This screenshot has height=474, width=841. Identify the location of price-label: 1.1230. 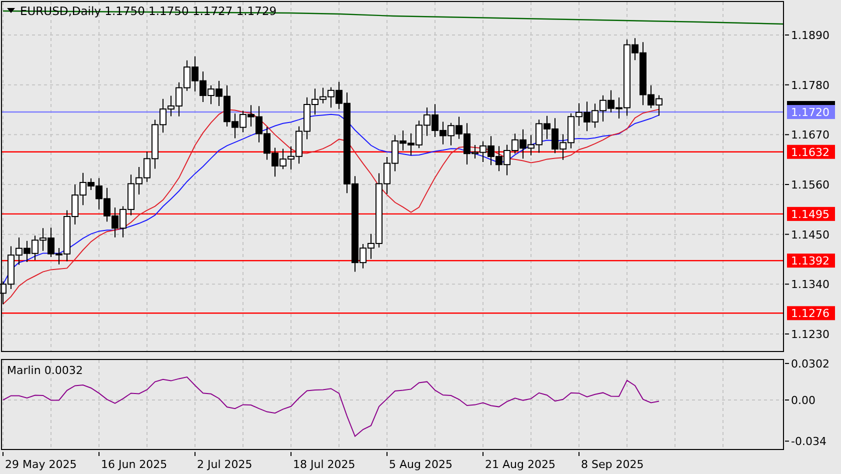
(810, 334).